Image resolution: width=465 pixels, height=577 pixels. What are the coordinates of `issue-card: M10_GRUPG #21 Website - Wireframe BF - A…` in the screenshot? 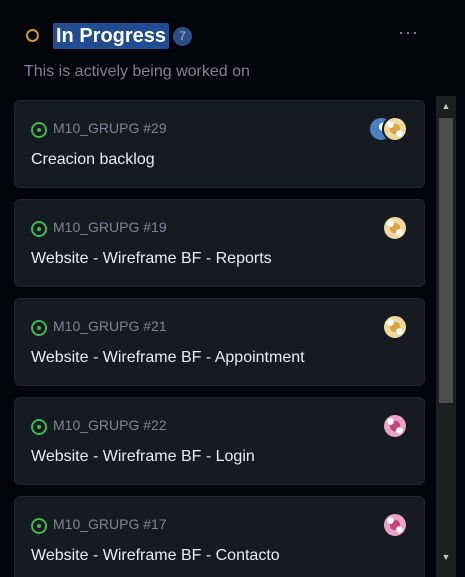 It's located at (219, 342).